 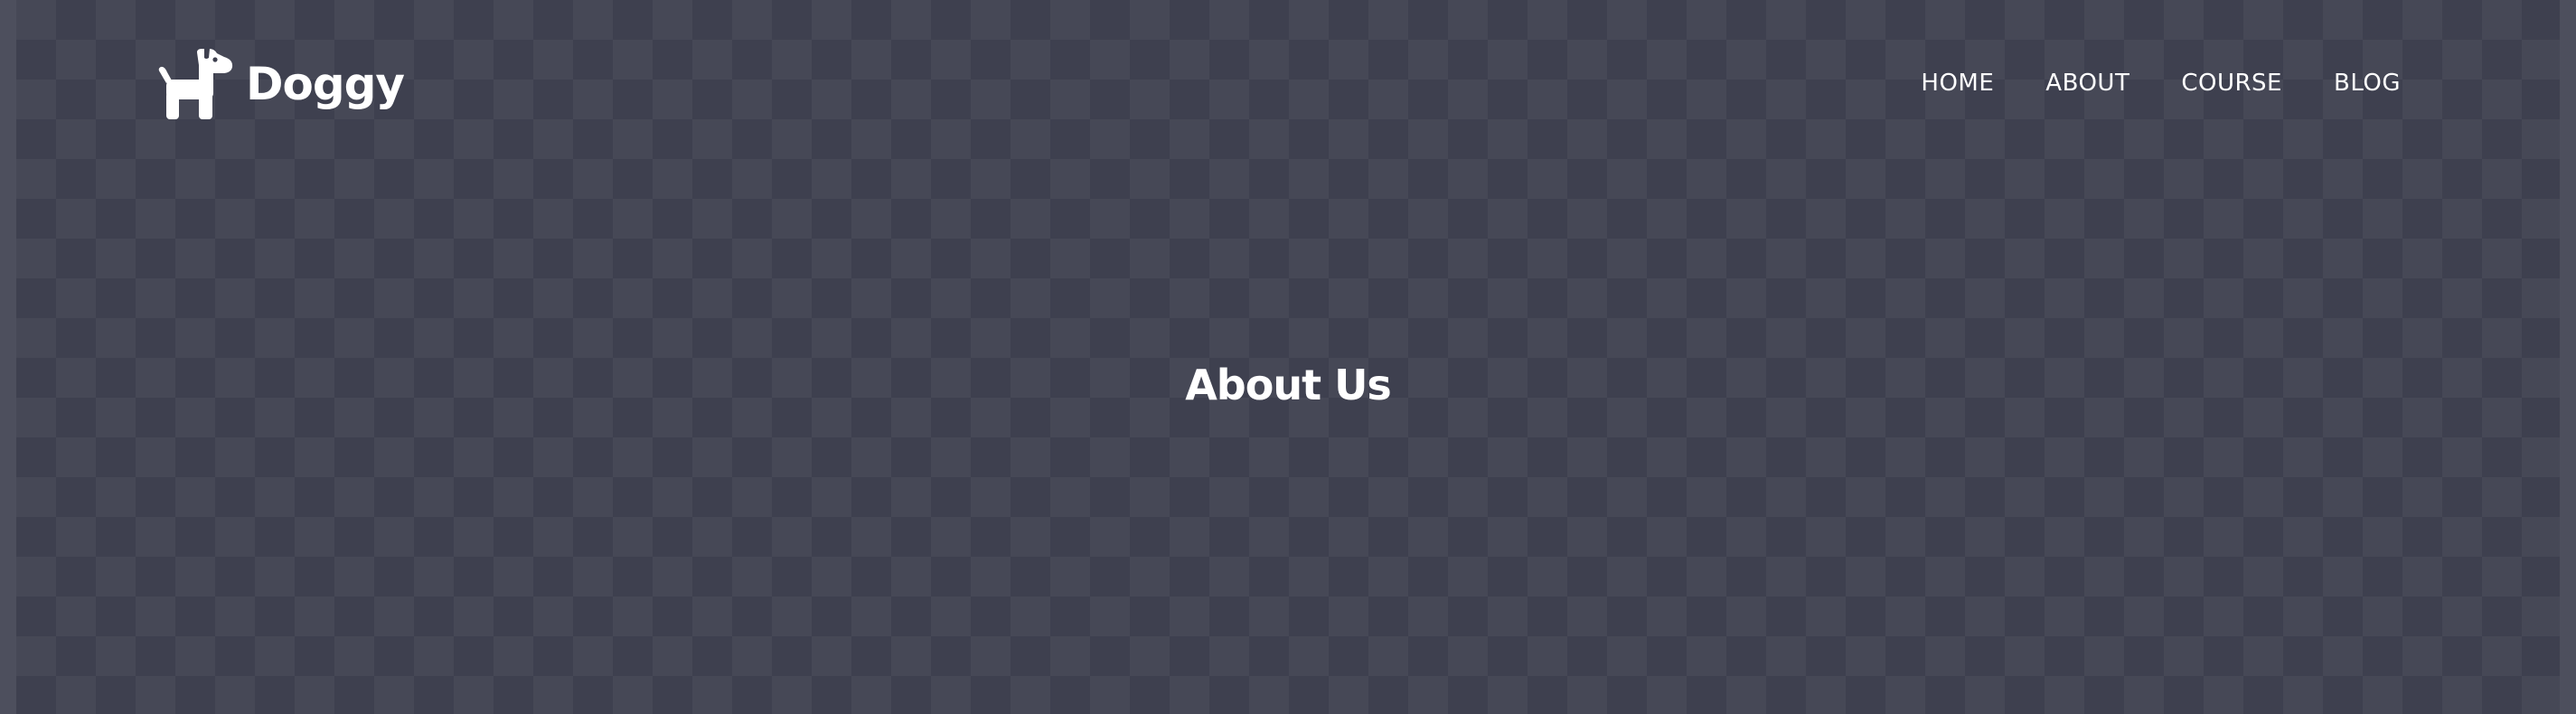 What do you see at coordinates (195, 84) in the screenshot?
I see `dog-icon` at bounding box center [195, 84].